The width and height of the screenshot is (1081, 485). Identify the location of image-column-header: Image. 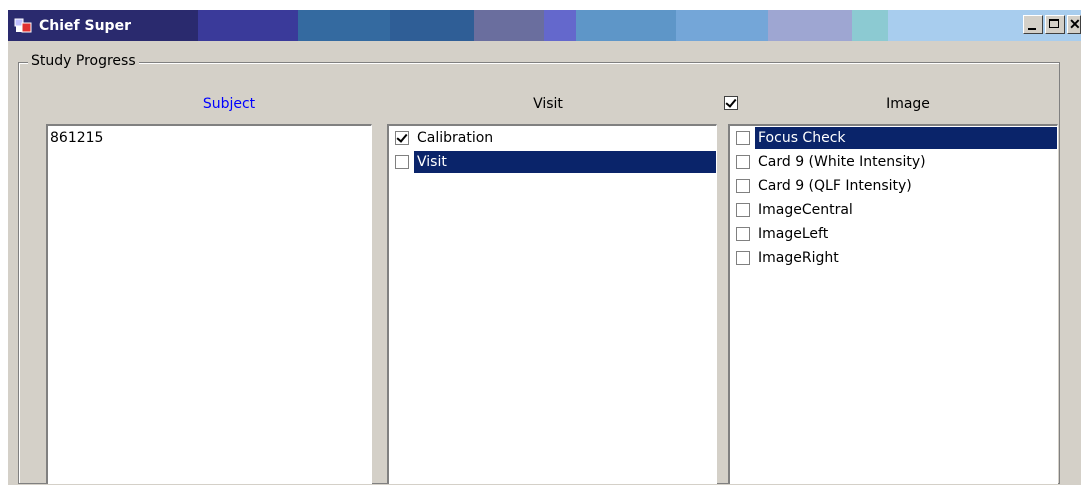
(908, 104).